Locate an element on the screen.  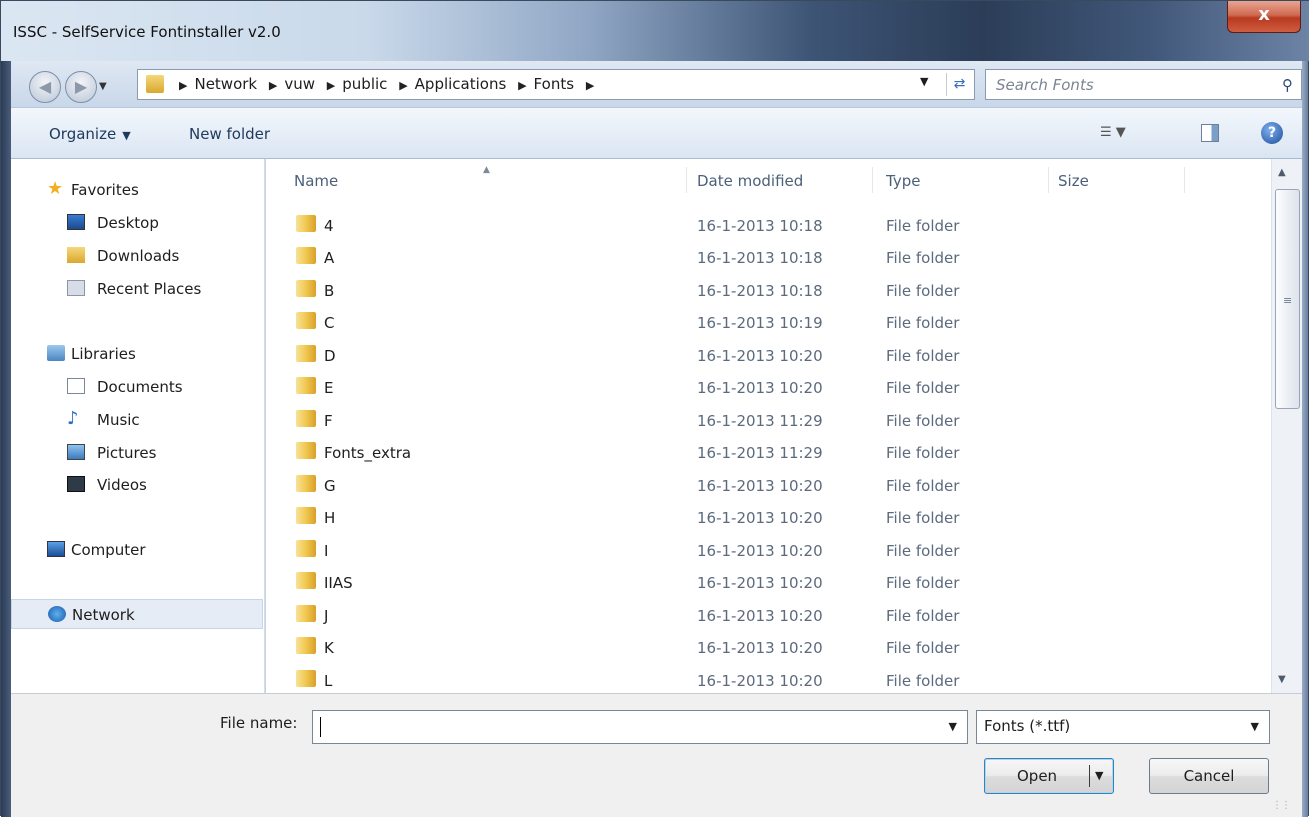
title-bar: ISSC - SelfService Fontinstaller v2.0 x is located at coordinates (655, 31).